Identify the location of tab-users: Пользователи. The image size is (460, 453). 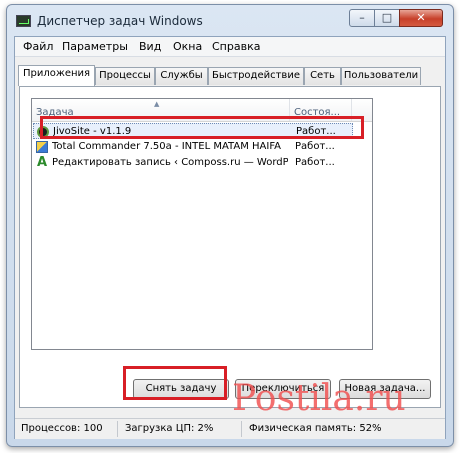
(381, 76).